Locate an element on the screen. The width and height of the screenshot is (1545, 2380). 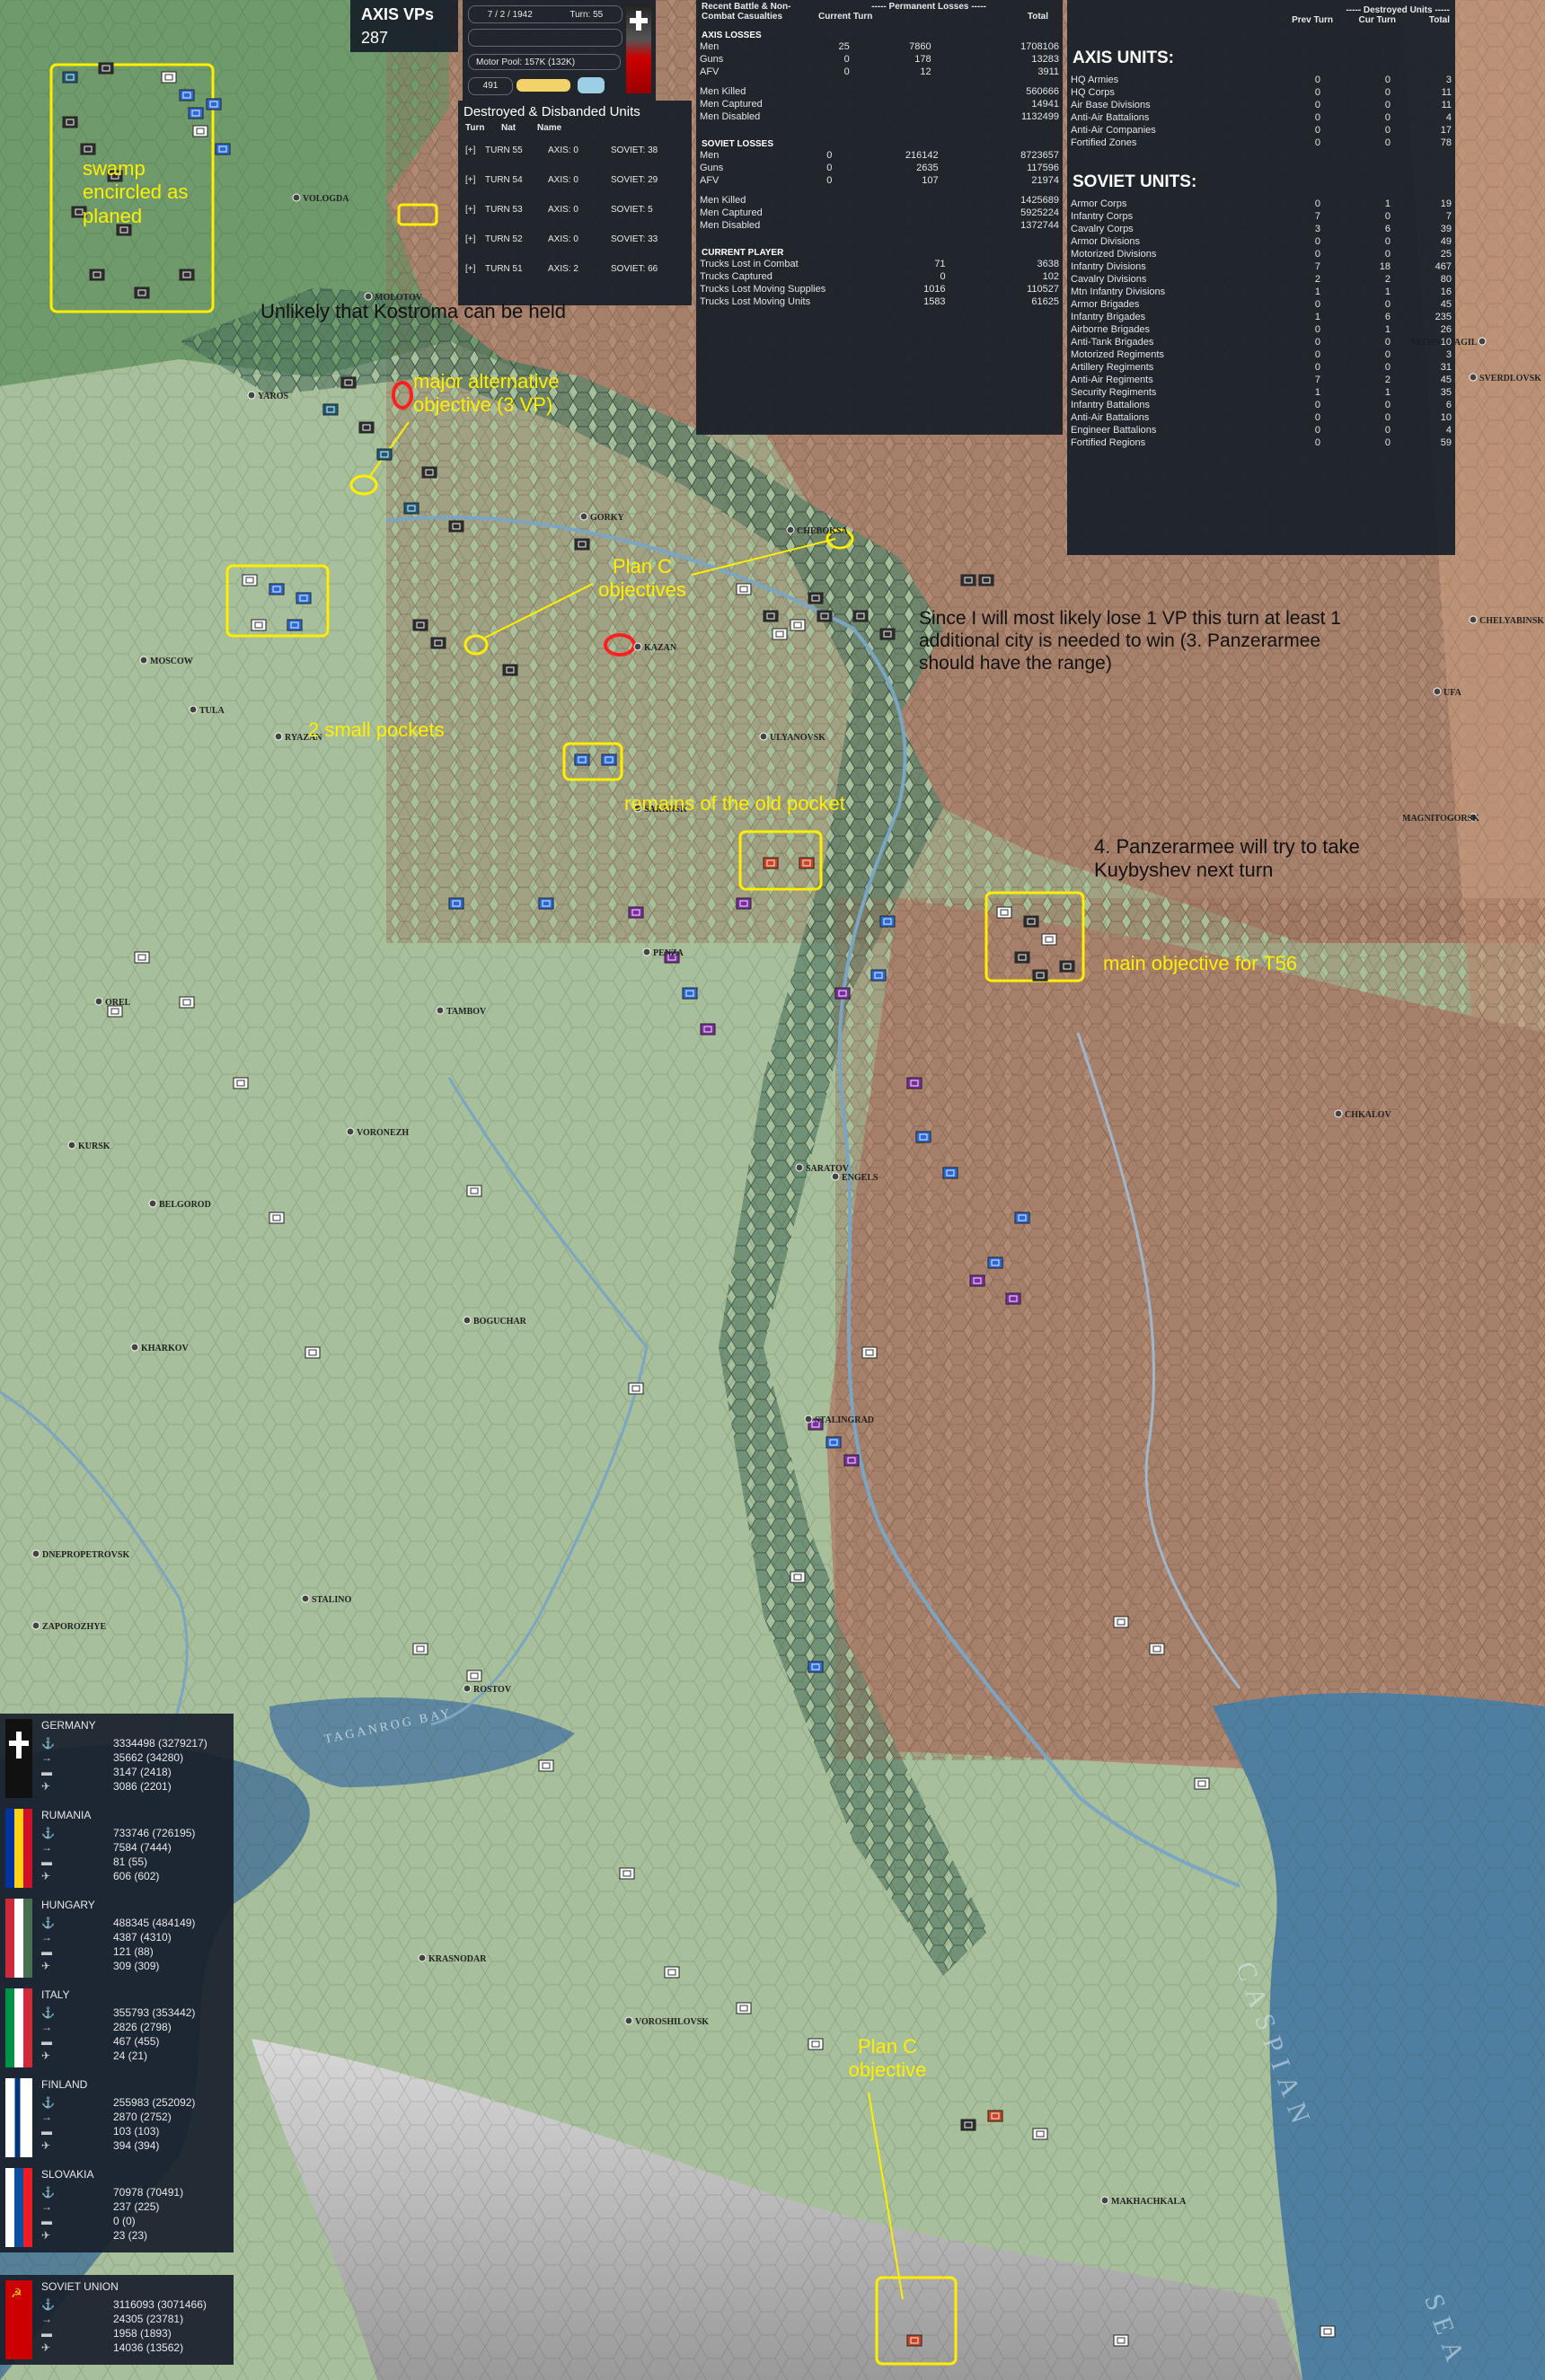
destroyed-row: [+] TURN 53 AXIS: 0 SOVIET: 5 is located at coordinates (575, 220).